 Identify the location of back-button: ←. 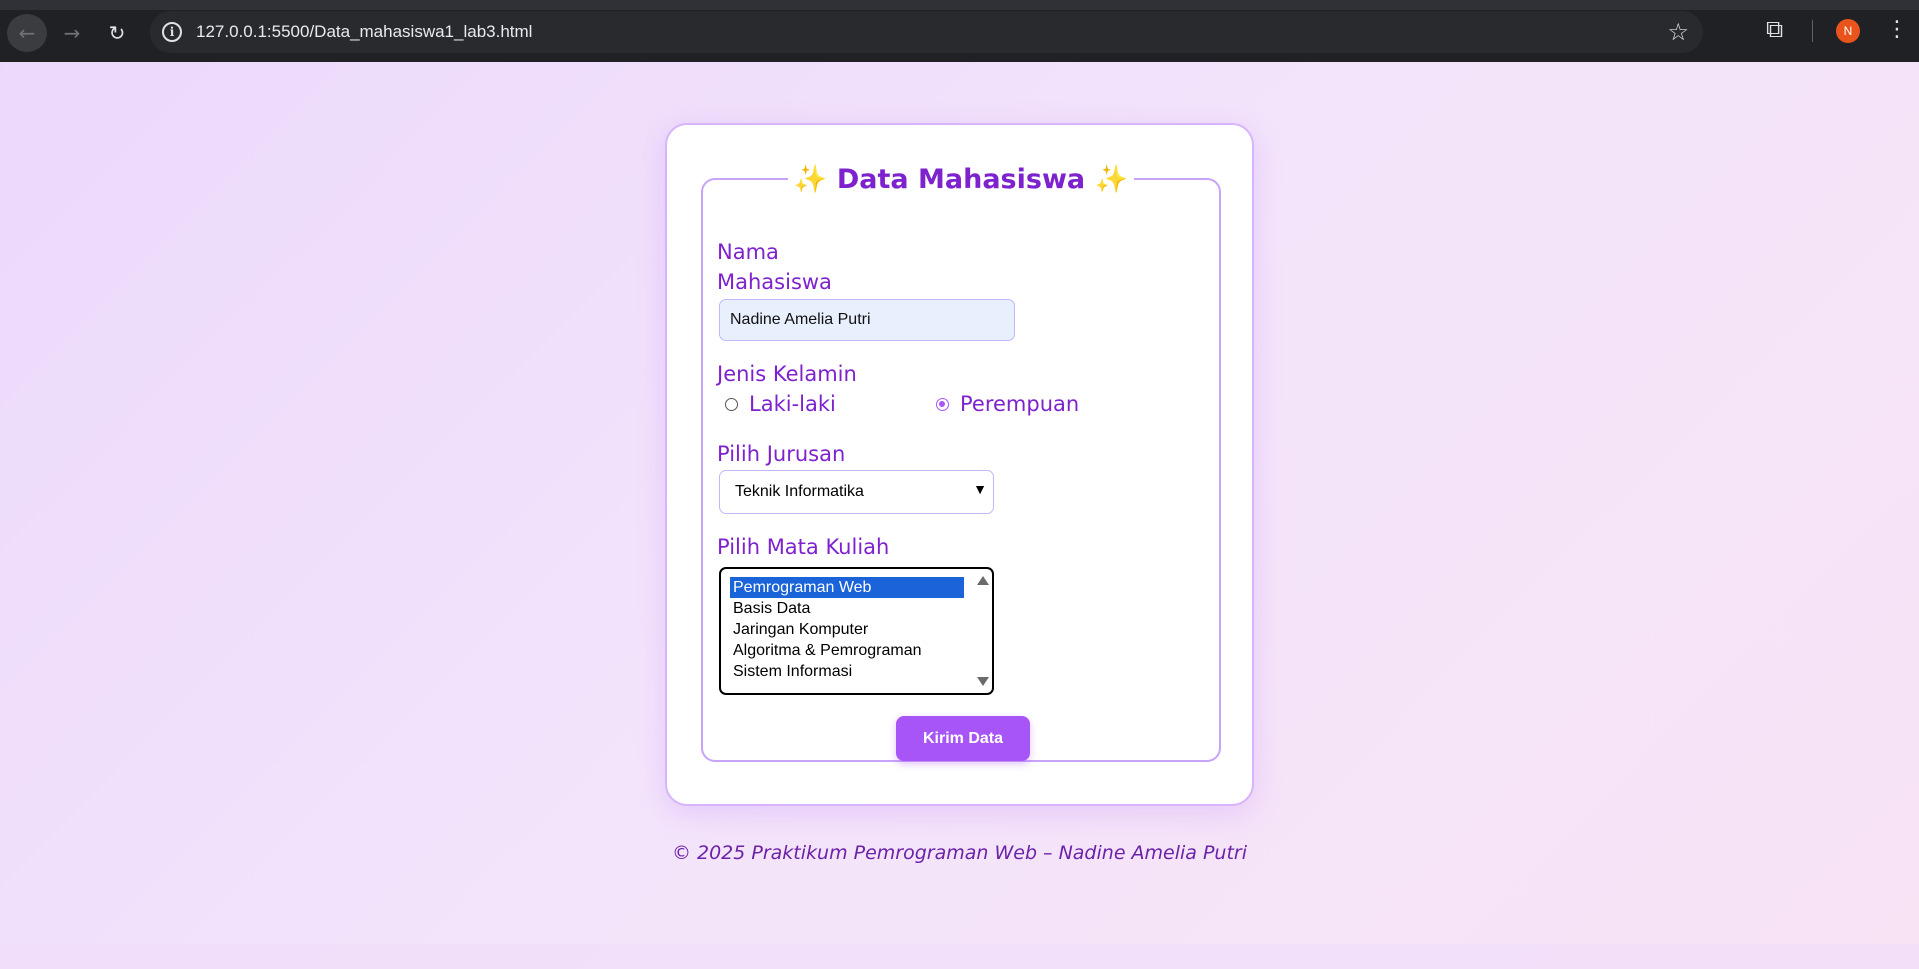
(27, 33).